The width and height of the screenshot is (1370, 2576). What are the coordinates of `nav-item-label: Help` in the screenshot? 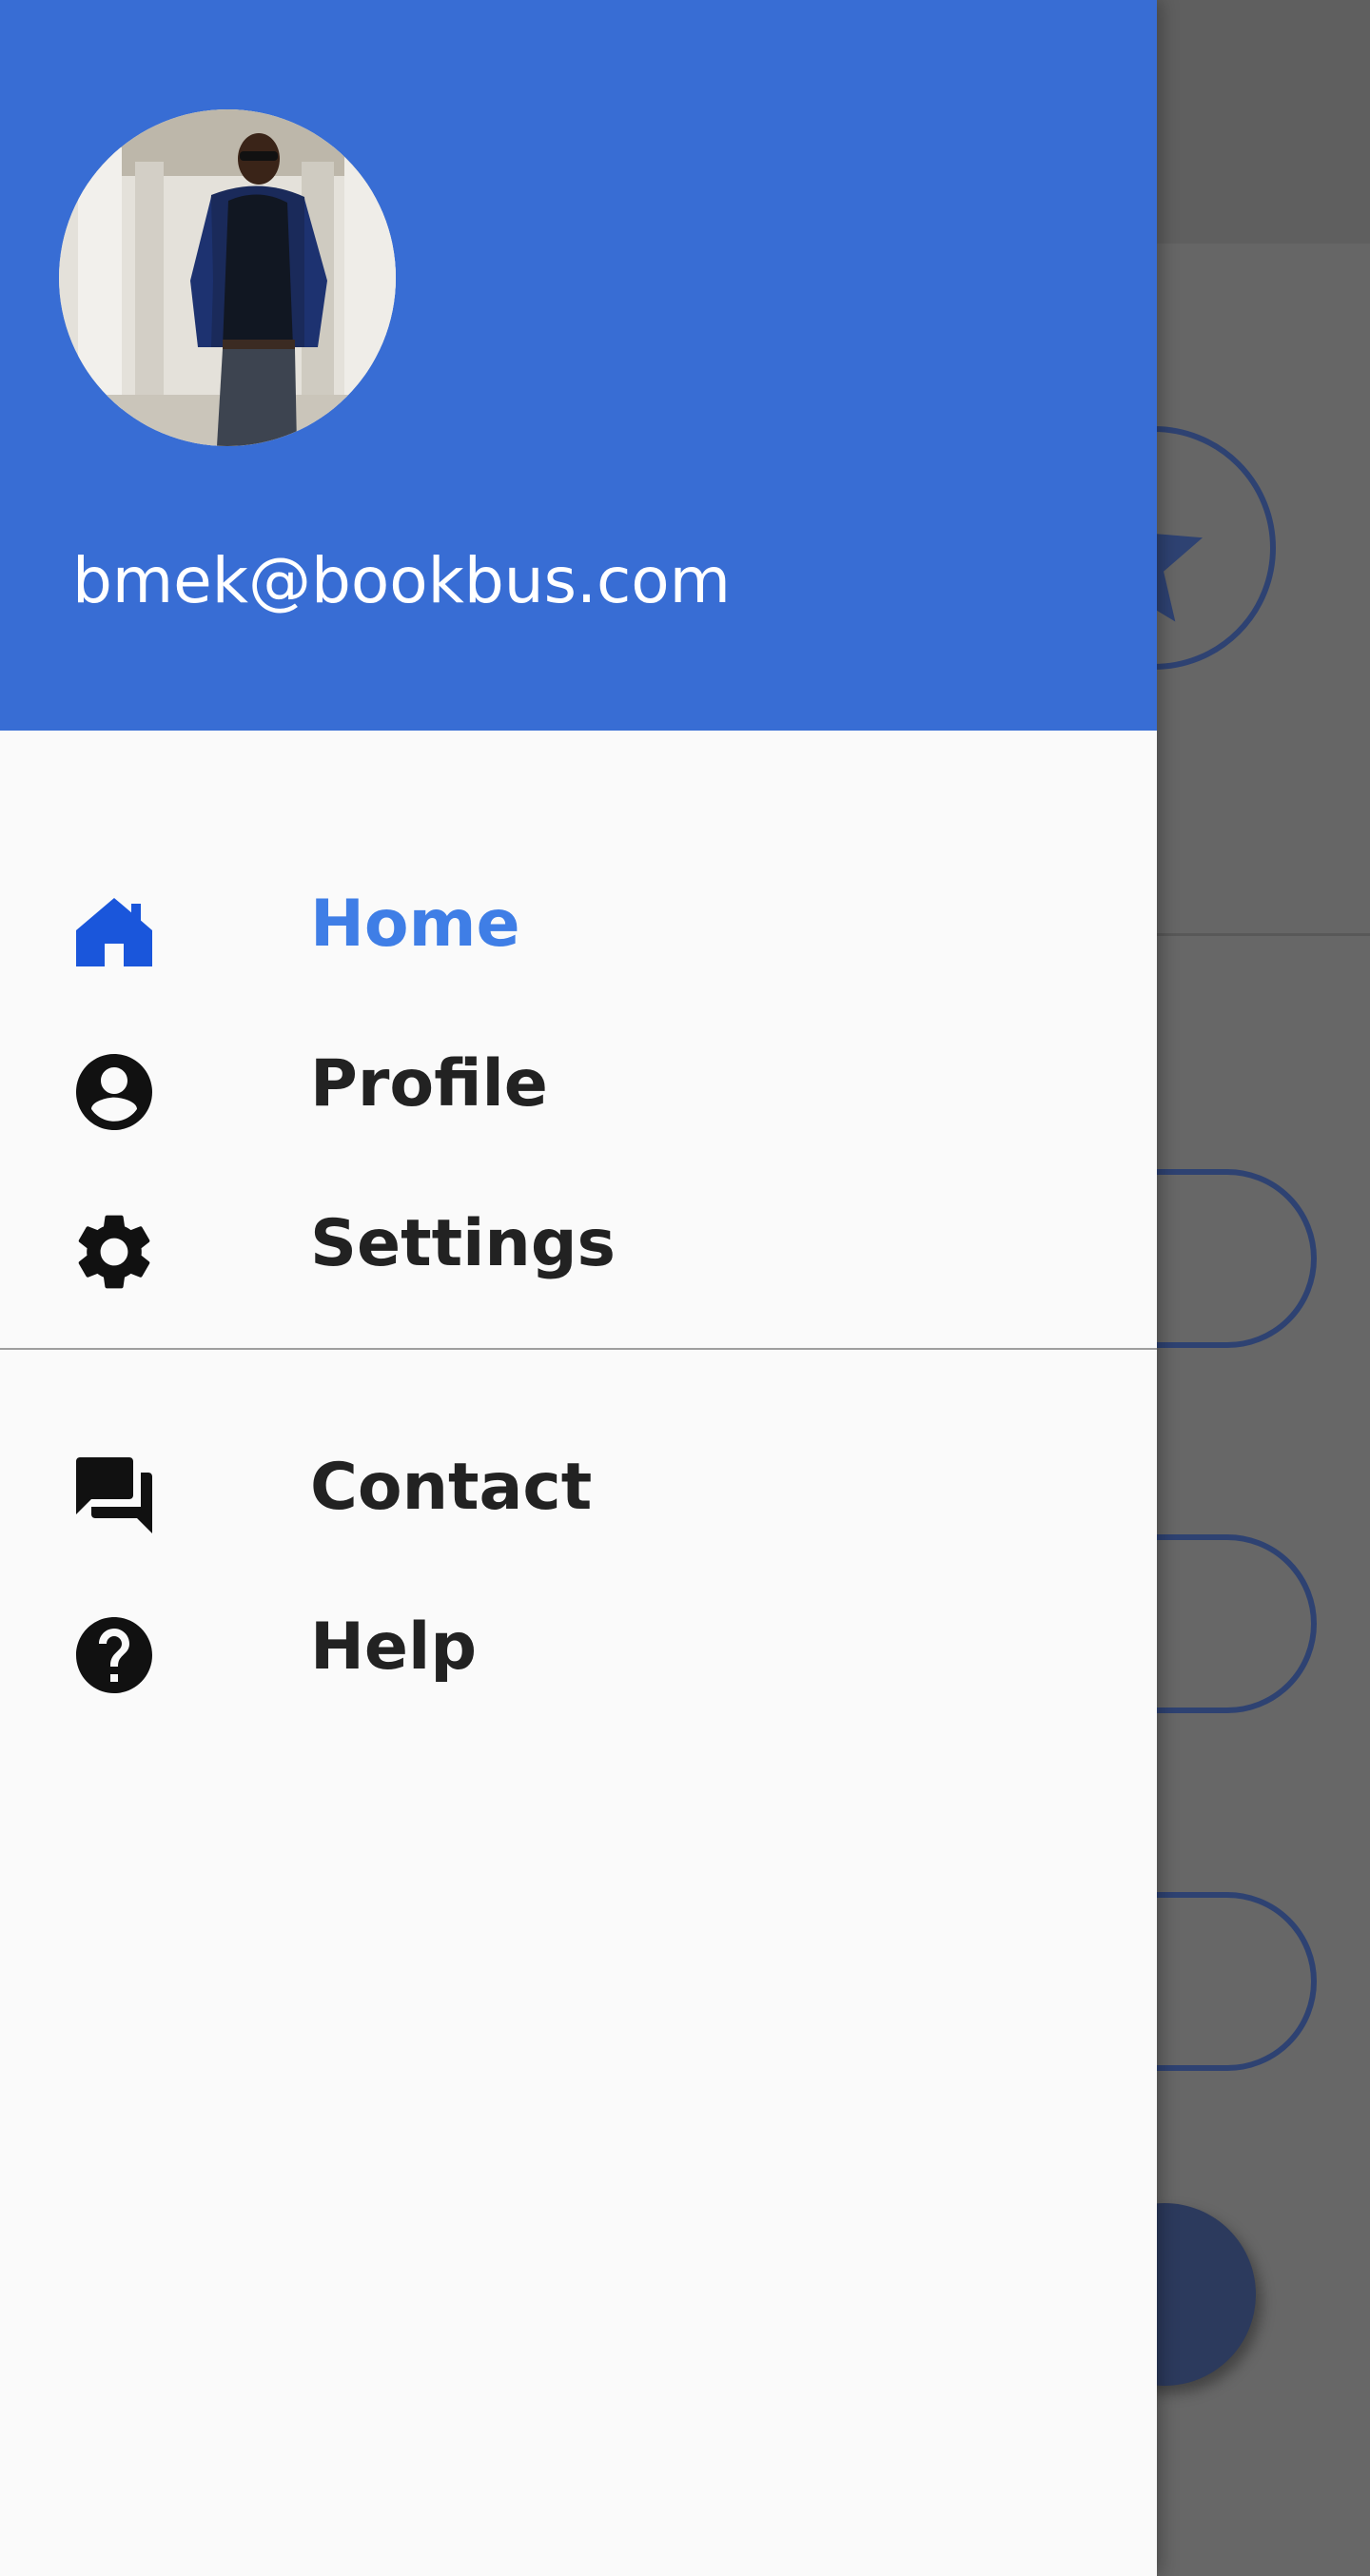 It's located at (394, 1647).